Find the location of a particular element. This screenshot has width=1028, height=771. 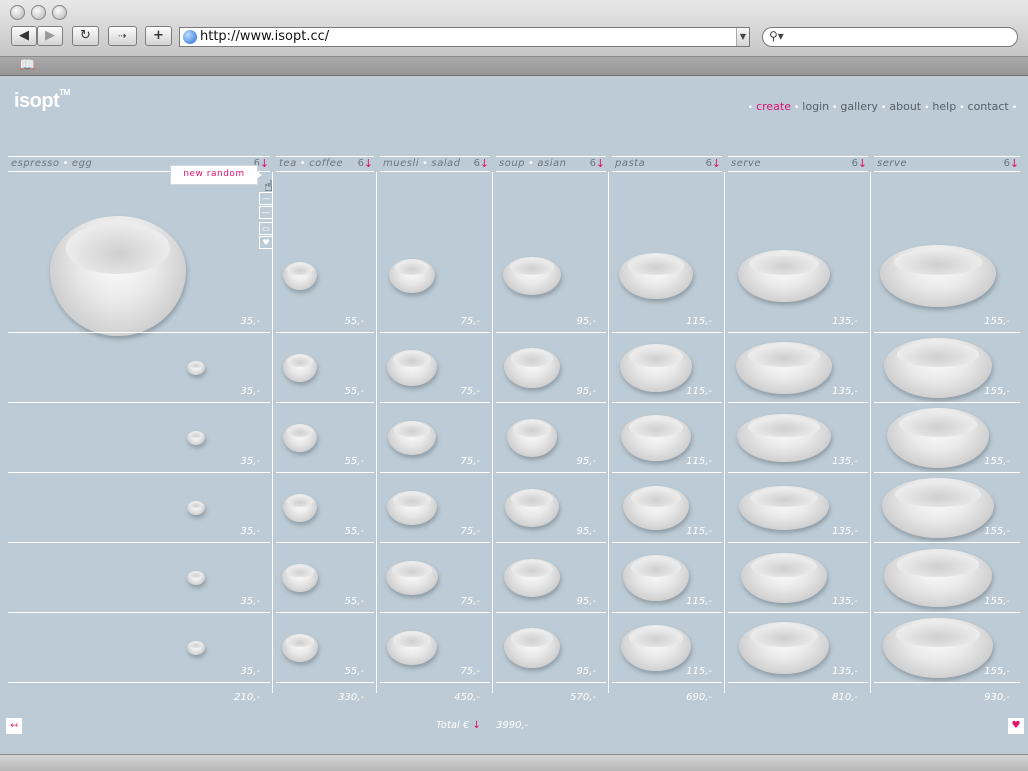

edit-tool-icon: ▭ is located at coordinates (266, 228).